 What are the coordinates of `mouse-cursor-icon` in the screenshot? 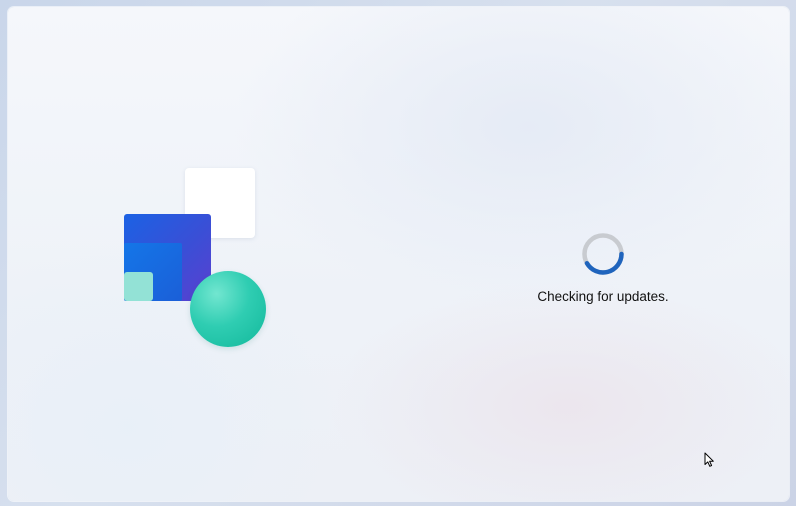 It's located at (709, 459).